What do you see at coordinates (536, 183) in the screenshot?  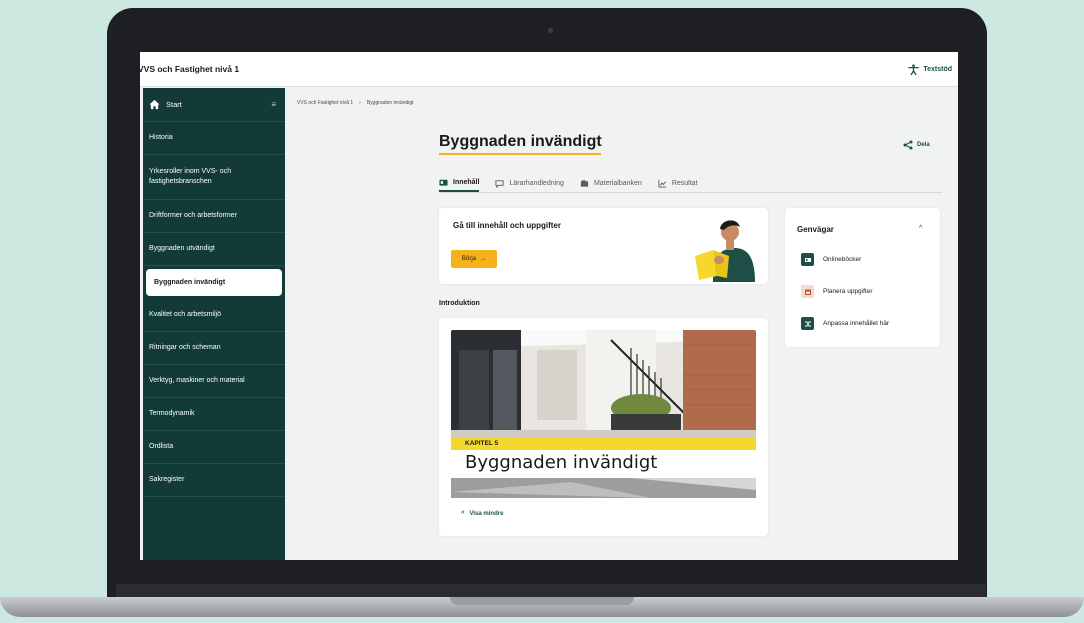 I see `tab-lararhandledning-label: Lärarhandledning` at bounding box center [536, 183].